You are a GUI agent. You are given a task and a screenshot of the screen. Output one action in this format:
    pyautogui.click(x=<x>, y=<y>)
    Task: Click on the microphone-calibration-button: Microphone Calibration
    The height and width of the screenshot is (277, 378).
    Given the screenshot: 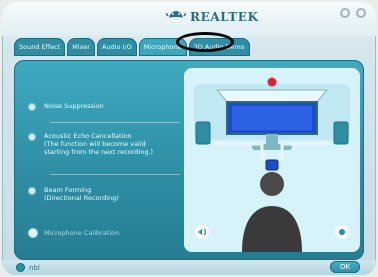 What is the action you would take?
    pyautogui.click(x=73, y=233)
    